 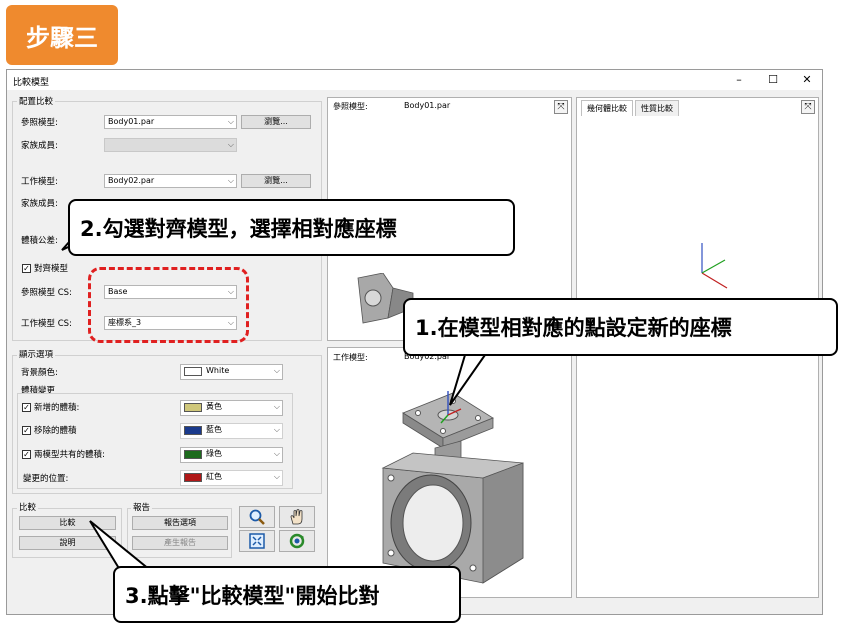 What do you see at coordinates (620, 327) in the screenshot?
I see `callout-step1: 1.在模型相對應的點設定新的座標` at bounding box center [620, 327].